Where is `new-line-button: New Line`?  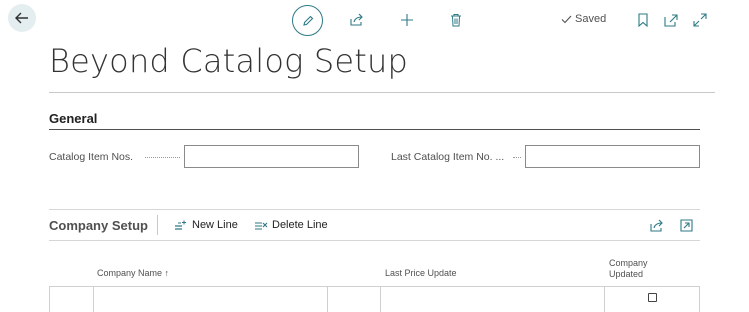
new-line-button: New Line is located at coordinates (206, 225).